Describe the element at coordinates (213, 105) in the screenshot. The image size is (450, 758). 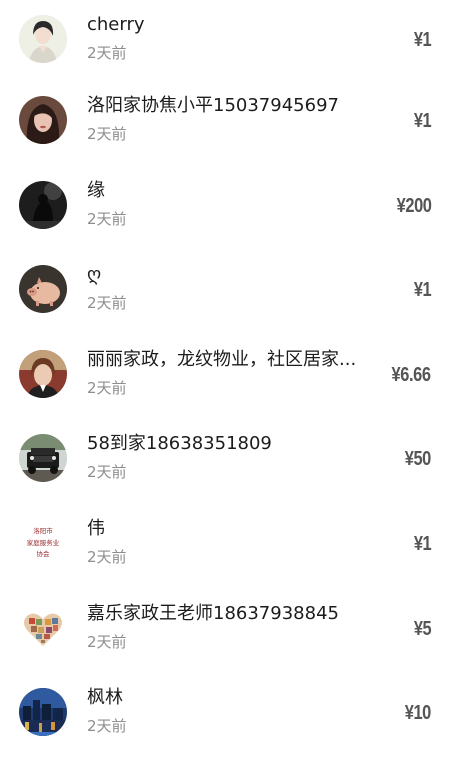
I see `donor-name: 洛阳家协焦小平15037945697` at that location.